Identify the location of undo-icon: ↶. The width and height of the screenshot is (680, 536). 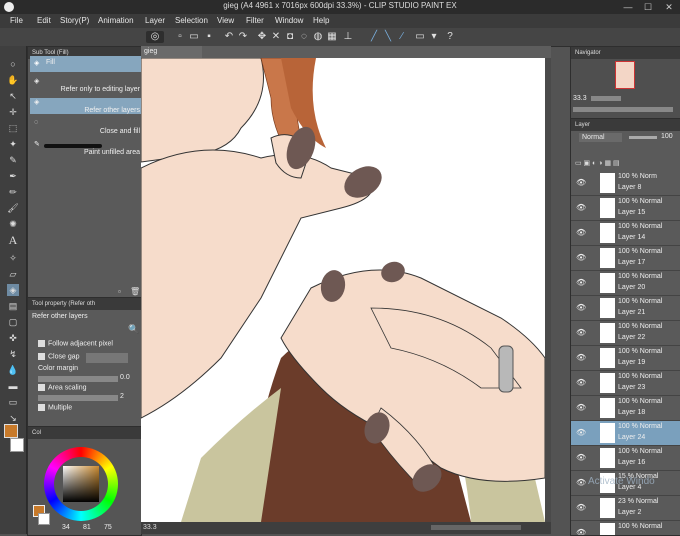
(229, 37).